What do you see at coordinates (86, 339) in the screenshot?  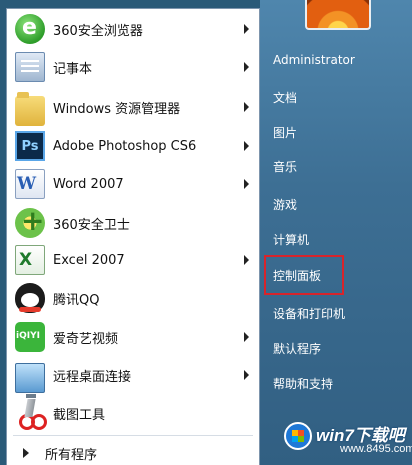 I see `program-label: 爱奇艺视频` at bounding box center [86, 339].